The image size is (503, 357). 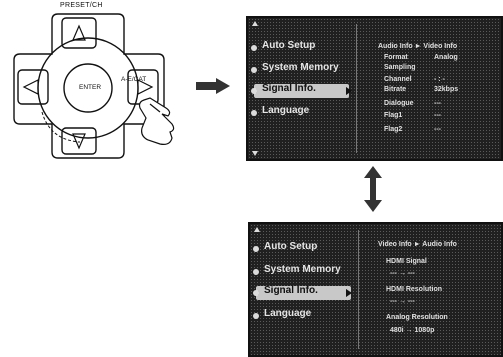 I want to click on left-arrow-icon, so click(x=30, y=87).